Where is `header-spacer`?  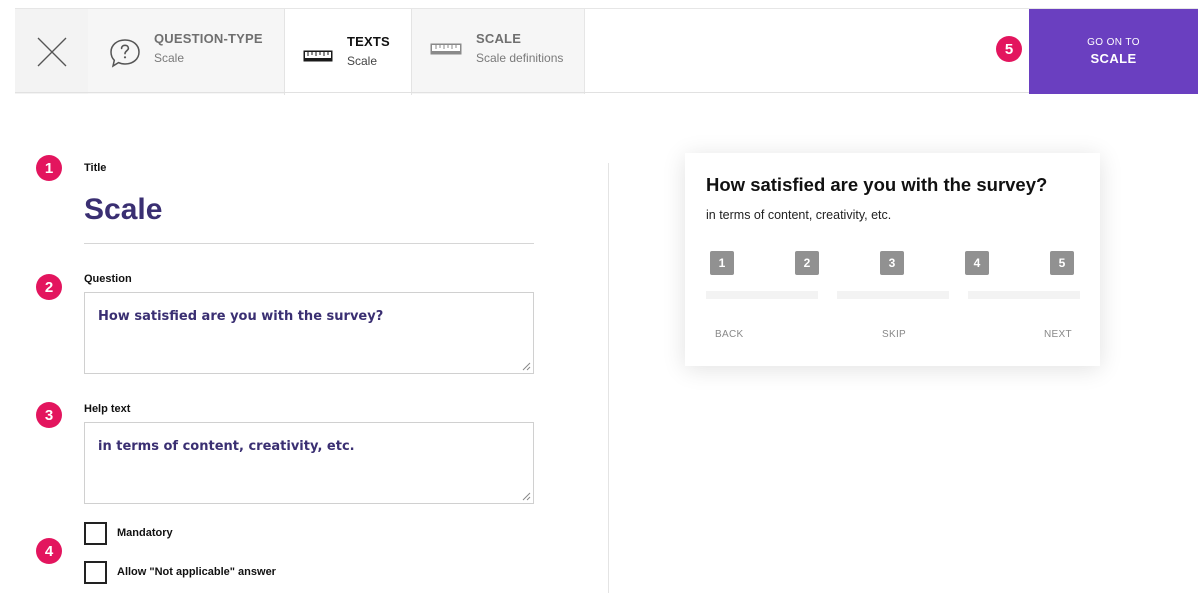 header-spacer is located at coordinates (807, 51).